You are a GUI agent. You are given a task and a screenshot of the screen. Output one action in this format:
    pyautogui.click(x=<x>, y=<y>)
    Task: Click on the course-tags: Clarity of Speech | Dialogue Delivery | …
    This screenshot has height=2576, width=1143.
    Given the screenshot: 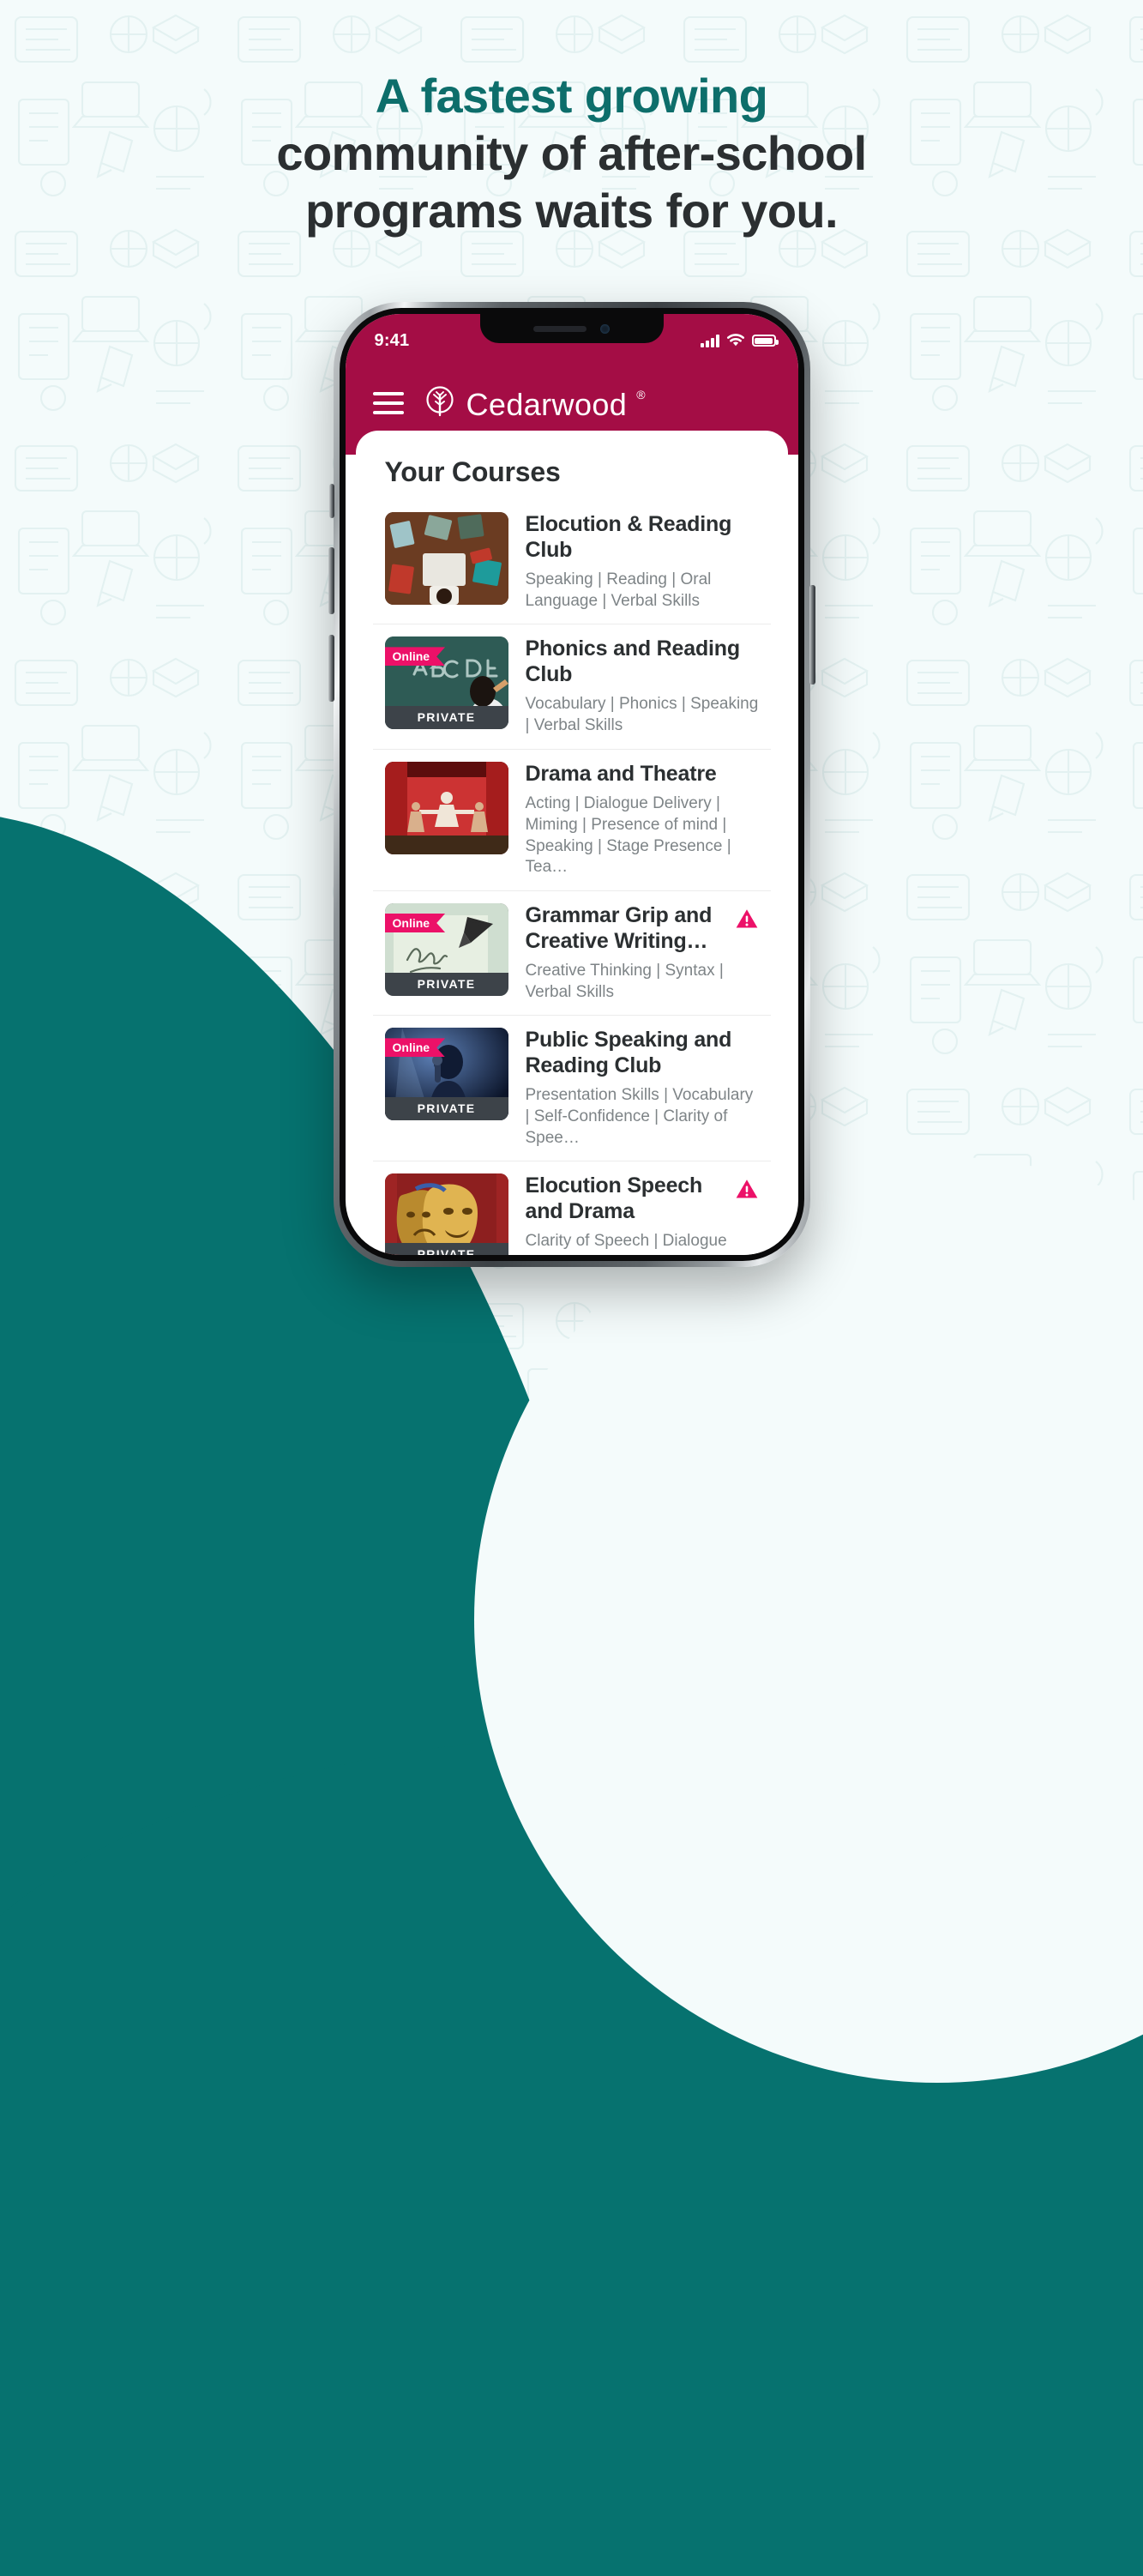 What is the action you would take?
    pyautogui.click(x=626, y=1243)
    